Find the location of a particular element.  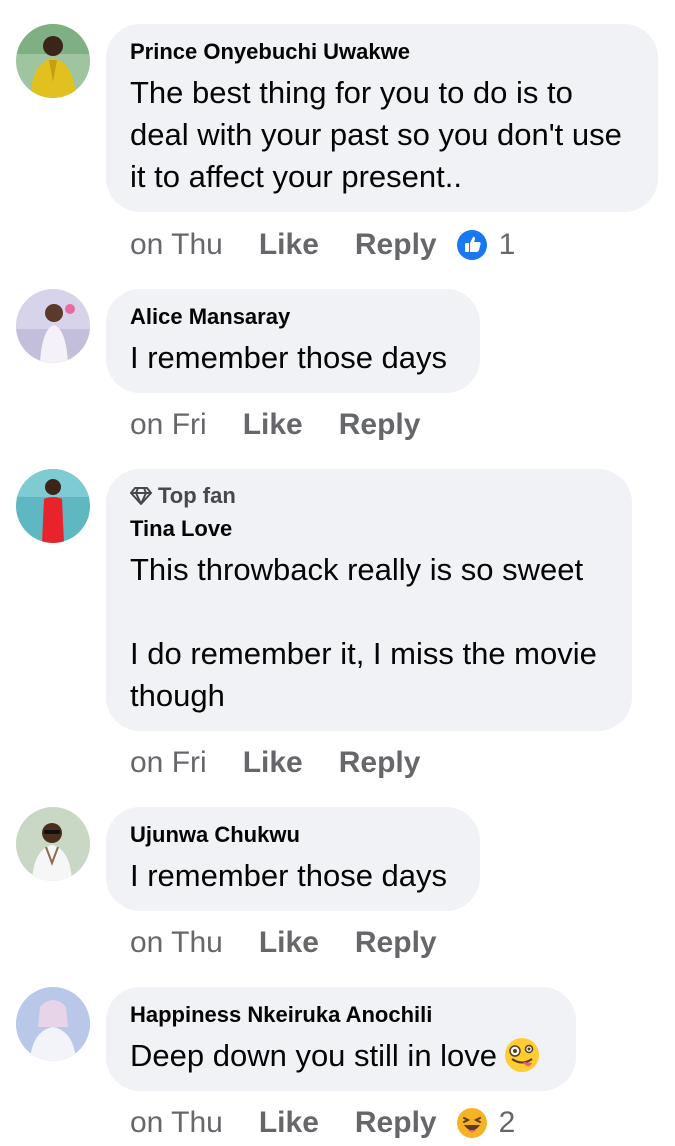

comment-author: Ujunwa Chukwu is located at coordinates (293, 835).